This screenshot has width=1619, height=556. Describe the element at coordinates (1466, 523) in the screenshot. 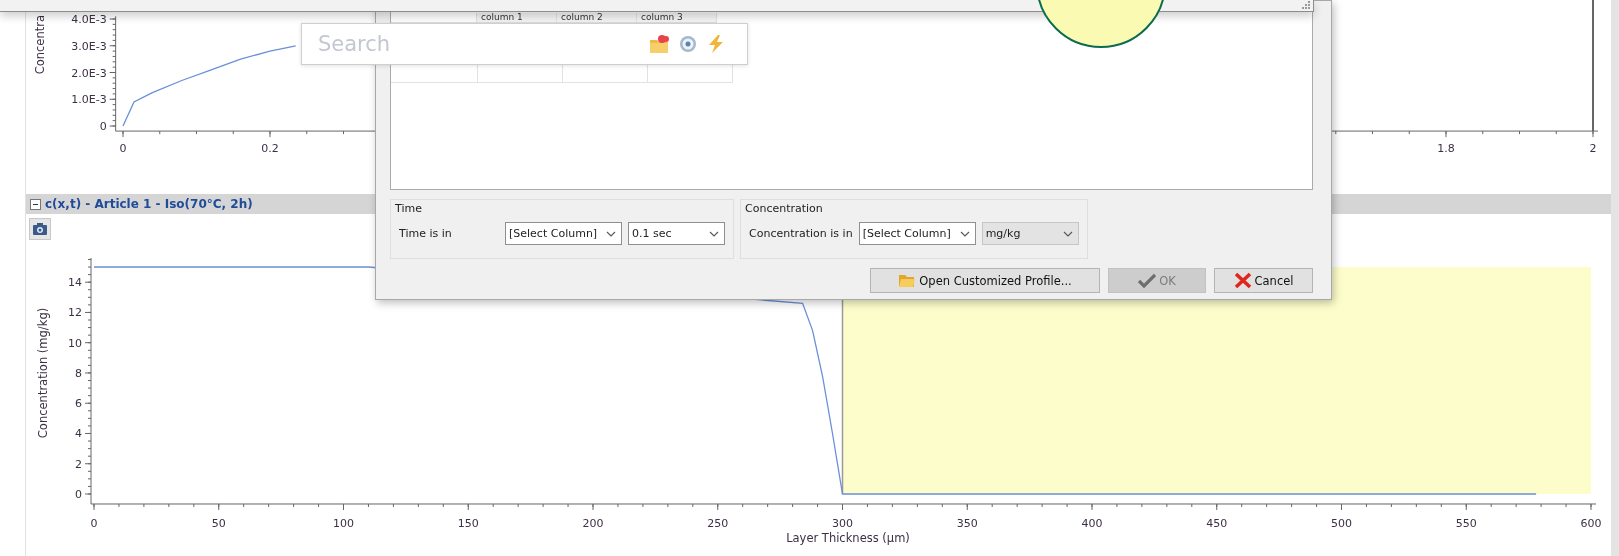

I see `tick-label: 550` at that location.